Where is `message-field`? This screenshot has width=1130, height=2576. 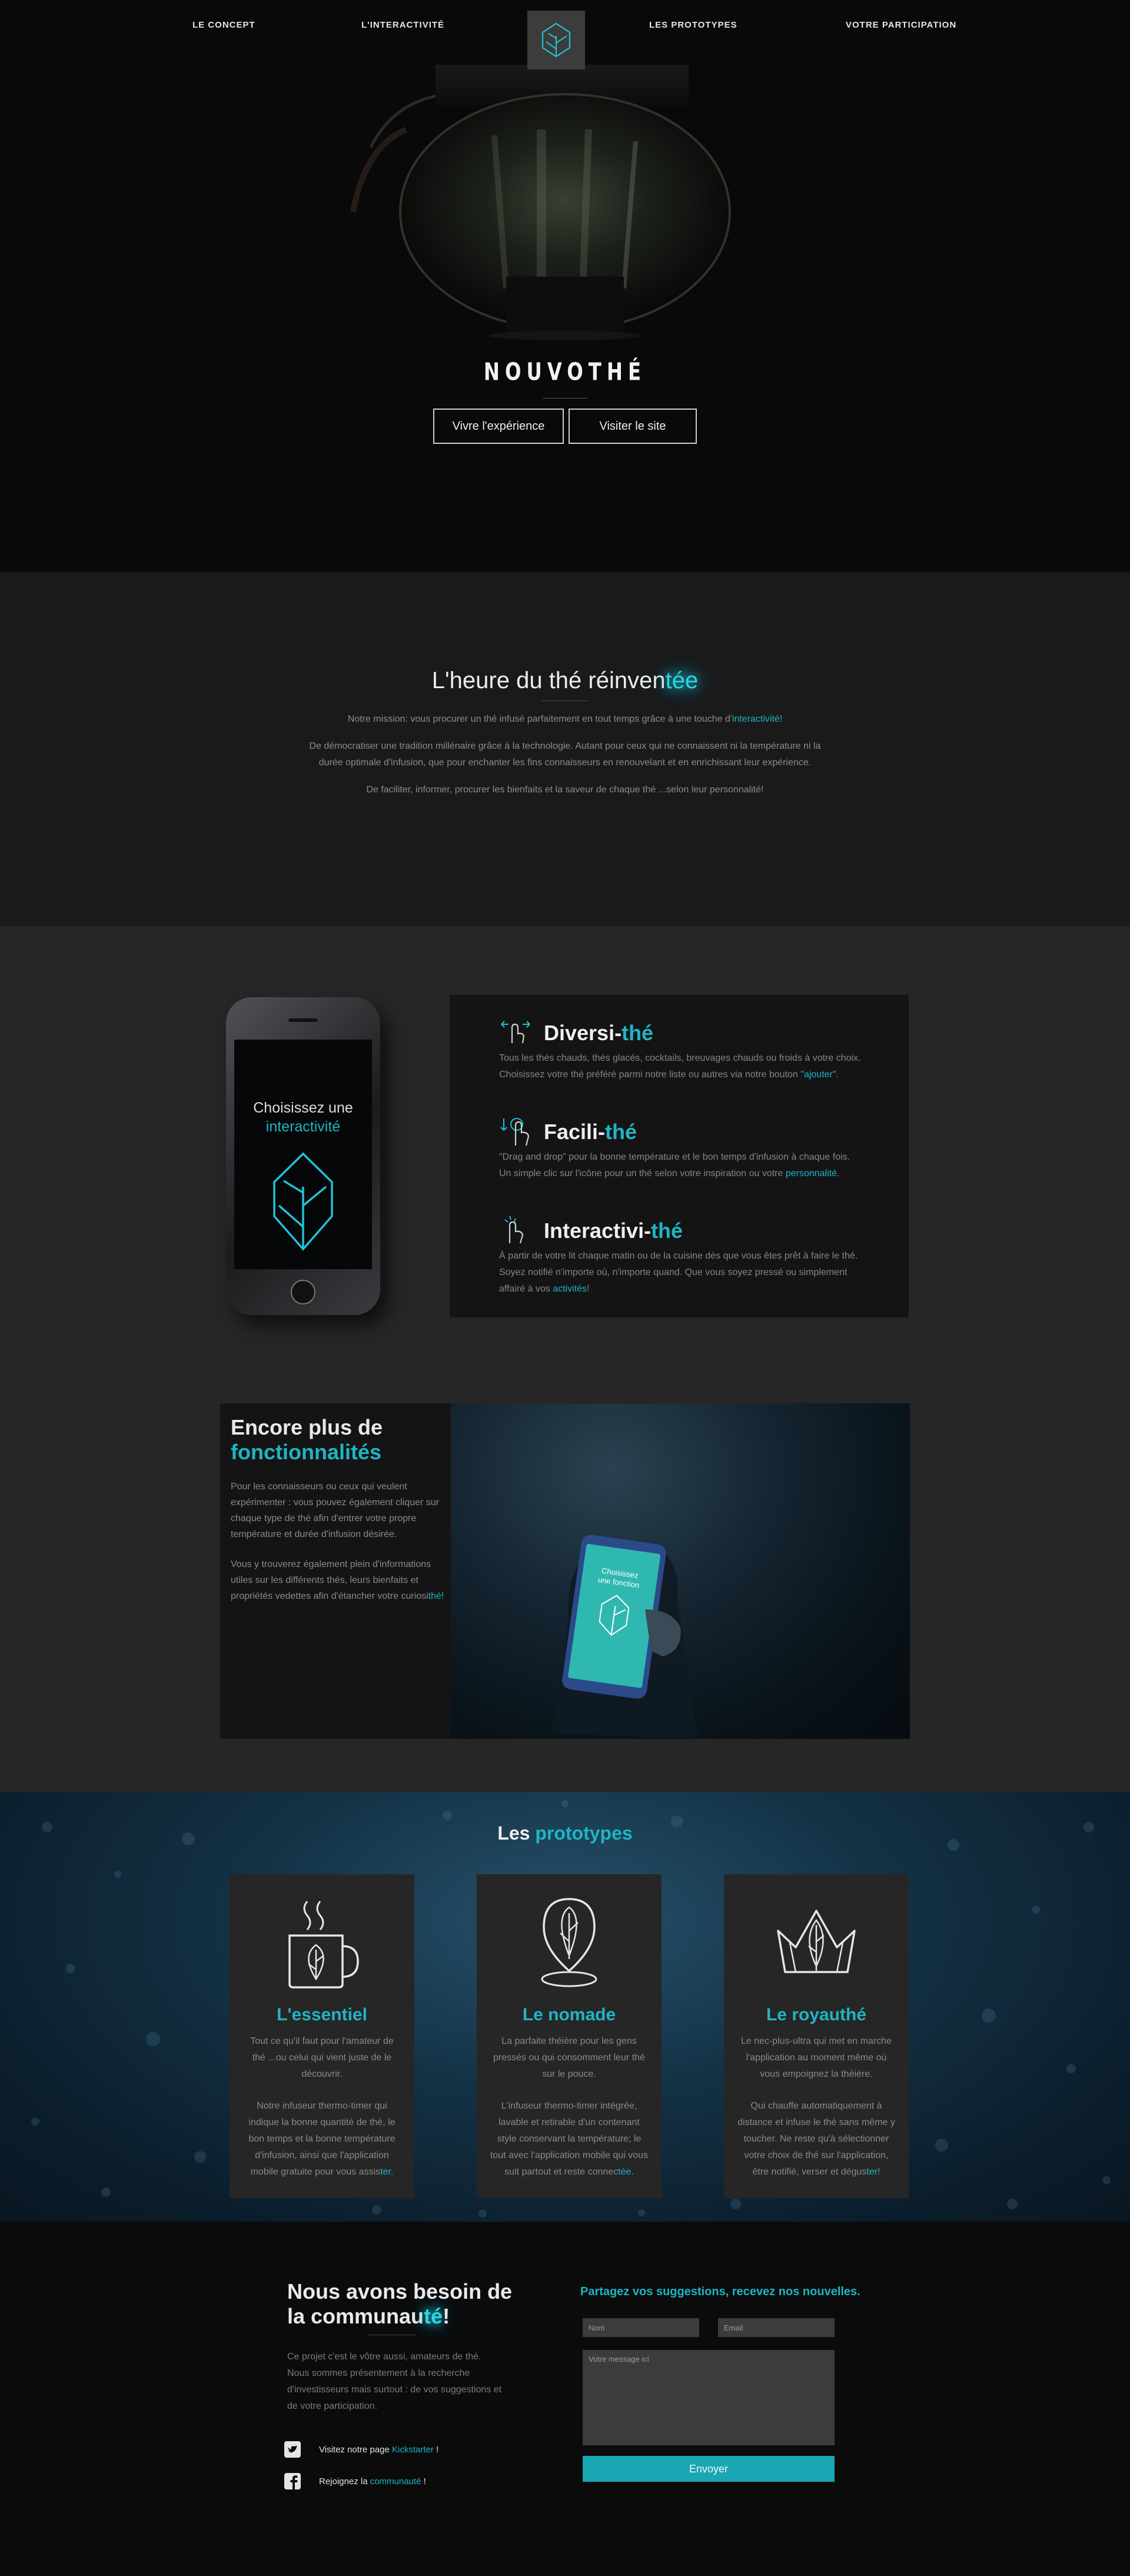
message-field is located at coordinates (709, 2397).